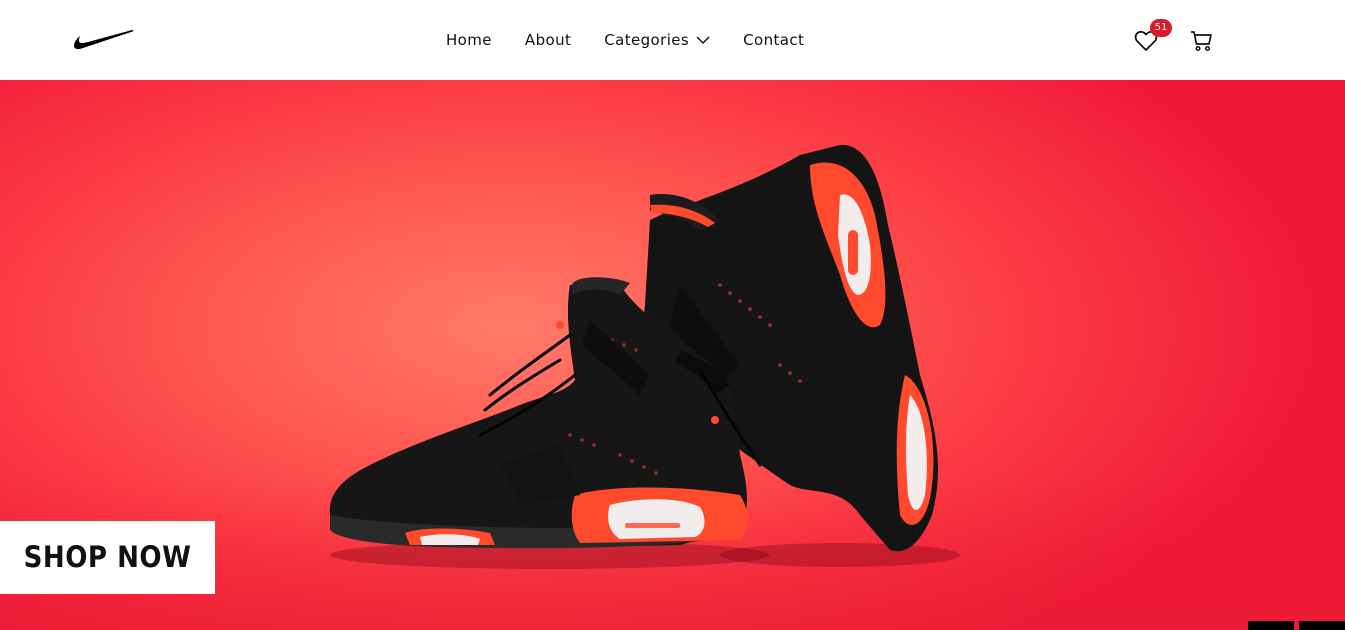  I want to click on main-nav: Home About Categories Contact, so click(625, 40).